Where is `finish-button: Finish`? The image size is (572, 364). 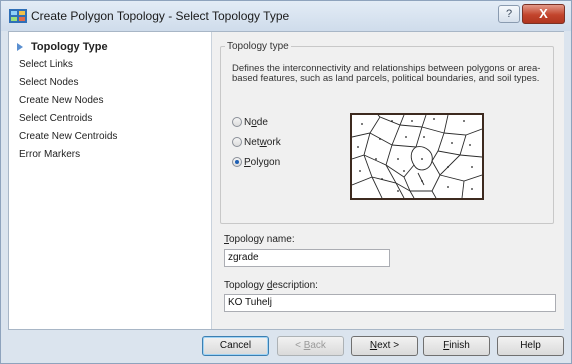 finish-button: Finish is located at coordinates (456, 346).